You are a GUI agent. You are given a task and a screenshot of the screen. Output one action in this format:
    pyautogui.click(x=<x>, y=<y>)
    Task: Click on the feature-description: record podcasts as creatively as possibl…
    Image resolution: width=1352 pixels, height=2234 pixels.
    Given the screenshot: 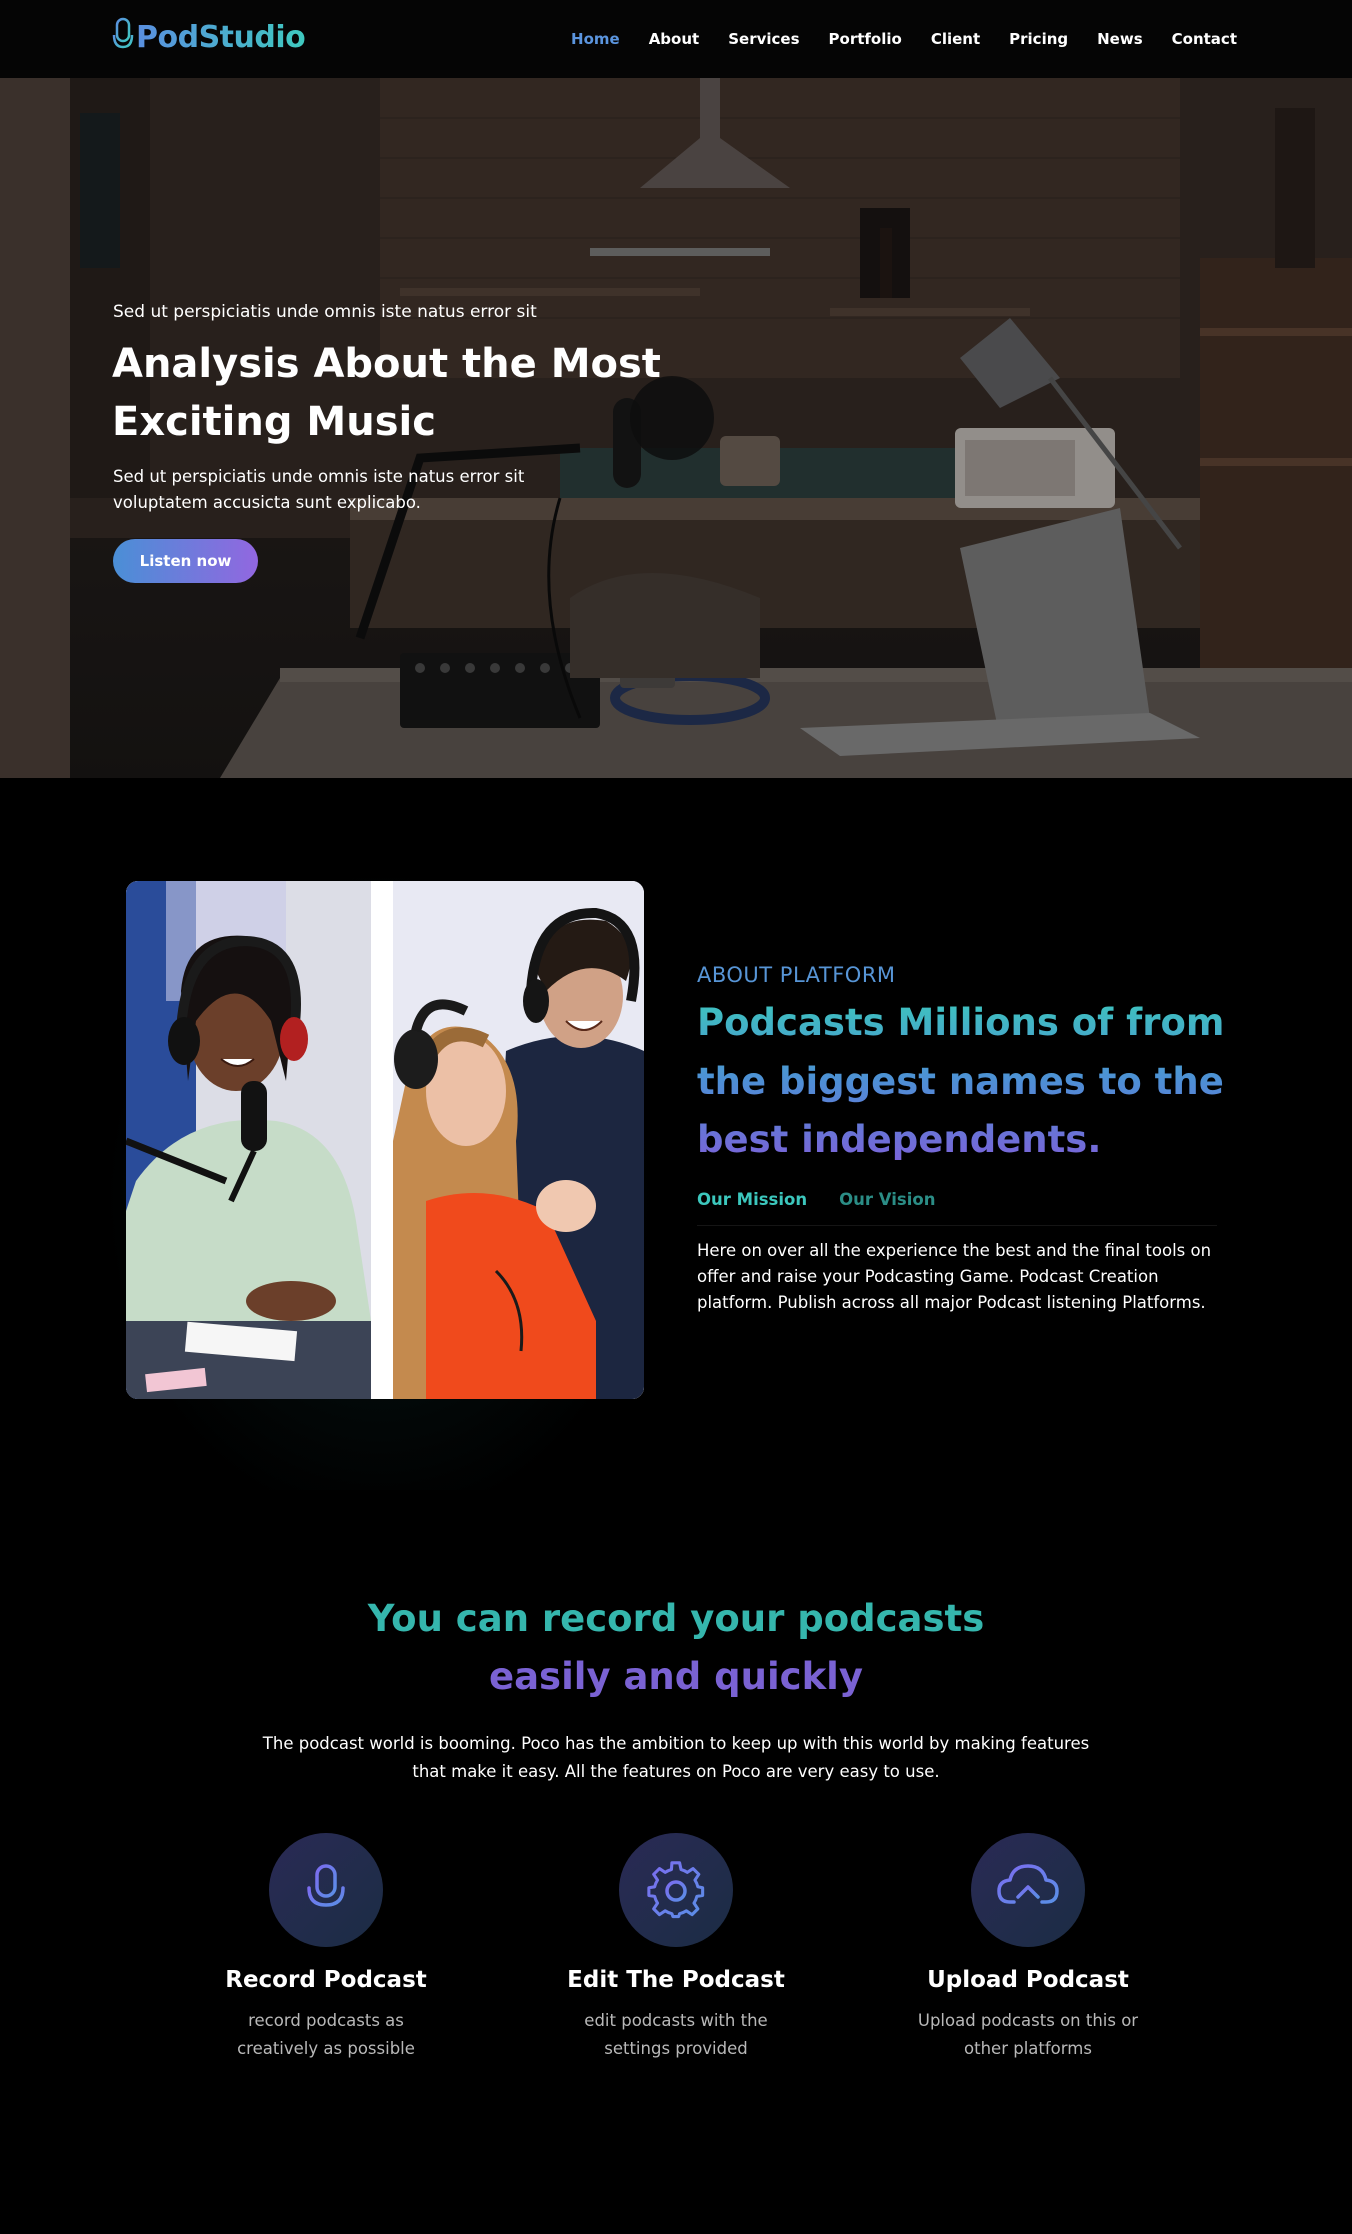 What is the action you would take?
    pyautogui.click(x=326, y=2034)
    